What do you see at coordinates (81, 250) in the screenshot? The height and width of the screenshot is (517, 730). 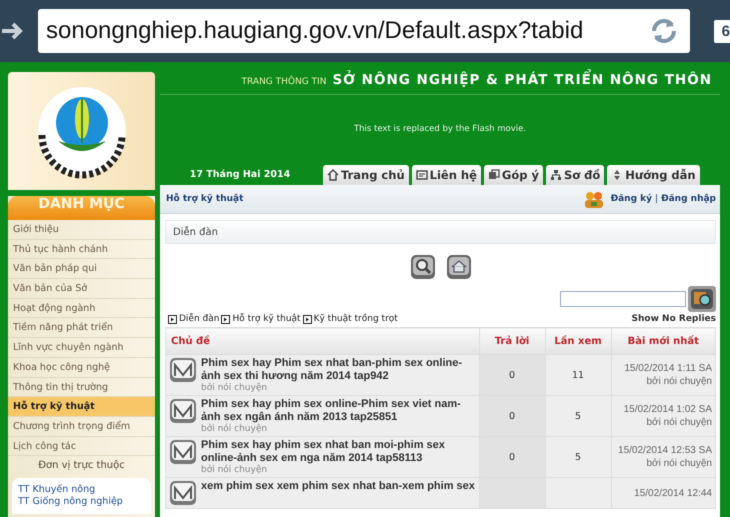 I see `menu-item: Thủ tục hành chánh` at bounding box center [81, 250].